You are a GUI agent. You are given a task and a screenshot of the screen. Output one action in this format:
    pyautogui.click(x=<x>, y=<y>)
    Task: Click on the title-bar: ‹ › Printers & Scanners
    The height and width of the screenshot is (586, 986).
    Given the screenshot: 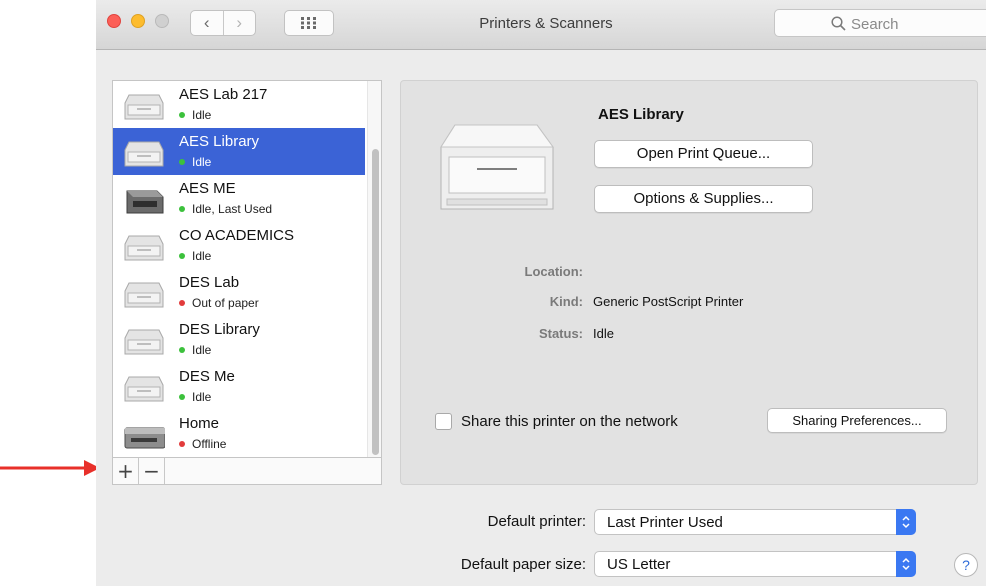 What is the action you would take?
    pyautogui.click(x=541, y=25)
    